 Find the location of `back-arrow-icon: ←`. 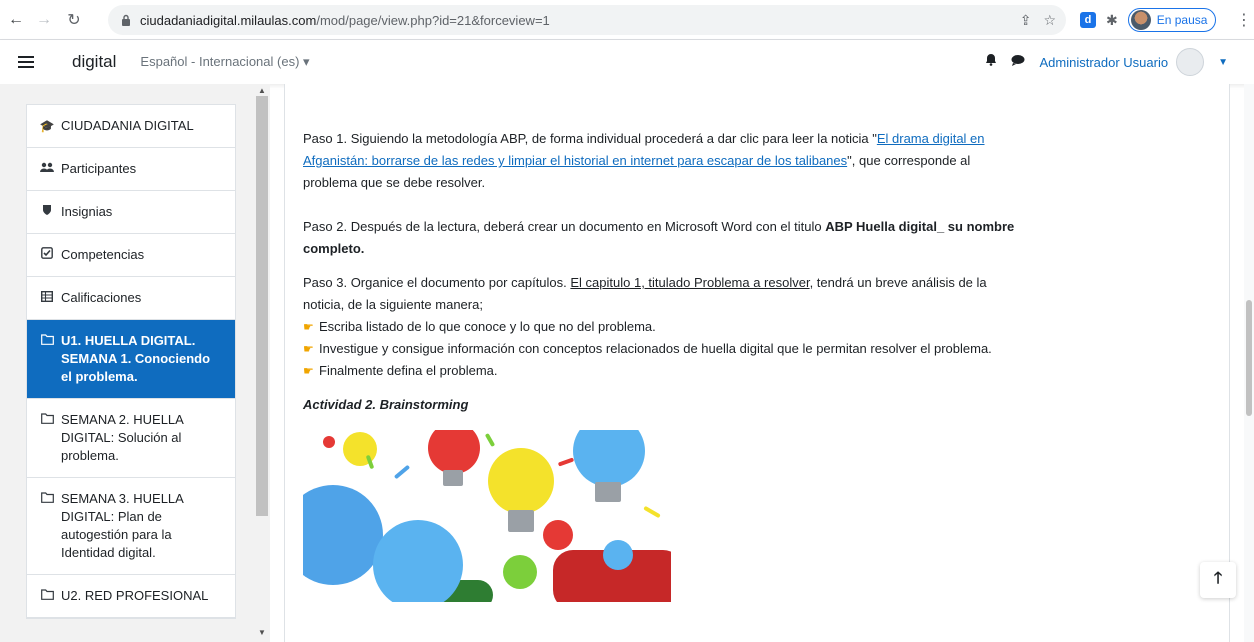

back-arrow-icon: ← is located at coordinates (16, 20).